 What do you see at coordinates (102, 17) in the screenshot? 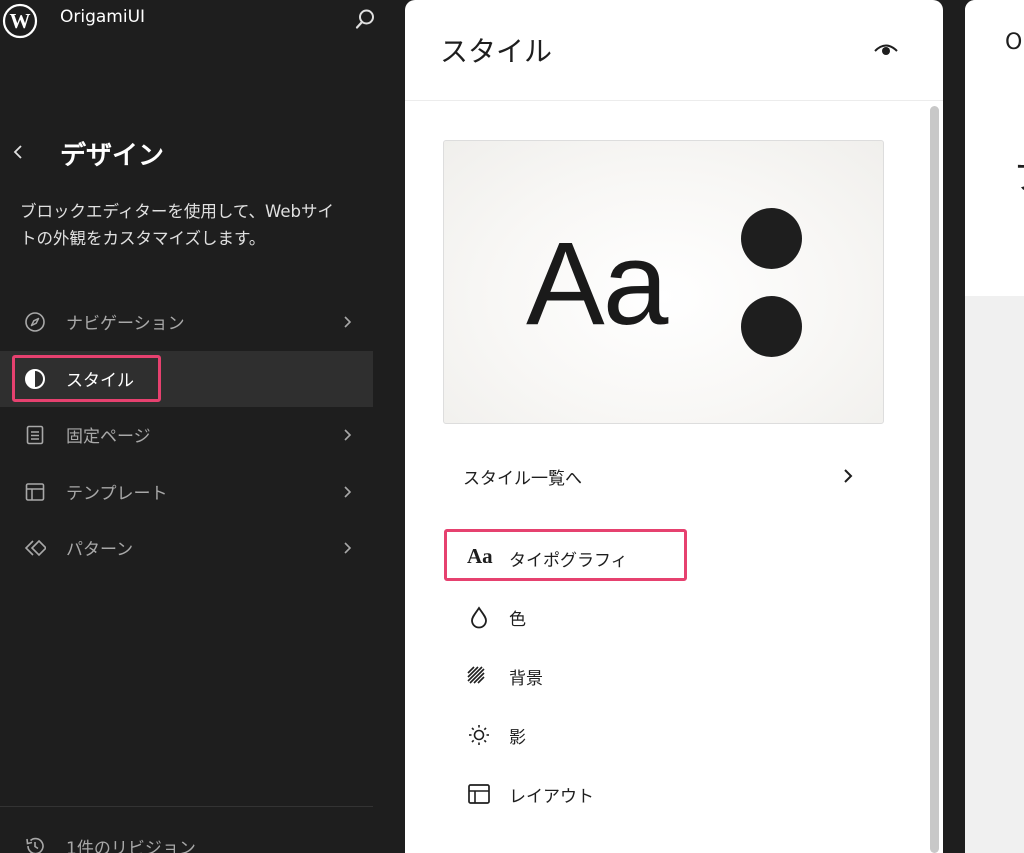
I see `site-name: OrigamiUI` at bounding box center [102, 17].